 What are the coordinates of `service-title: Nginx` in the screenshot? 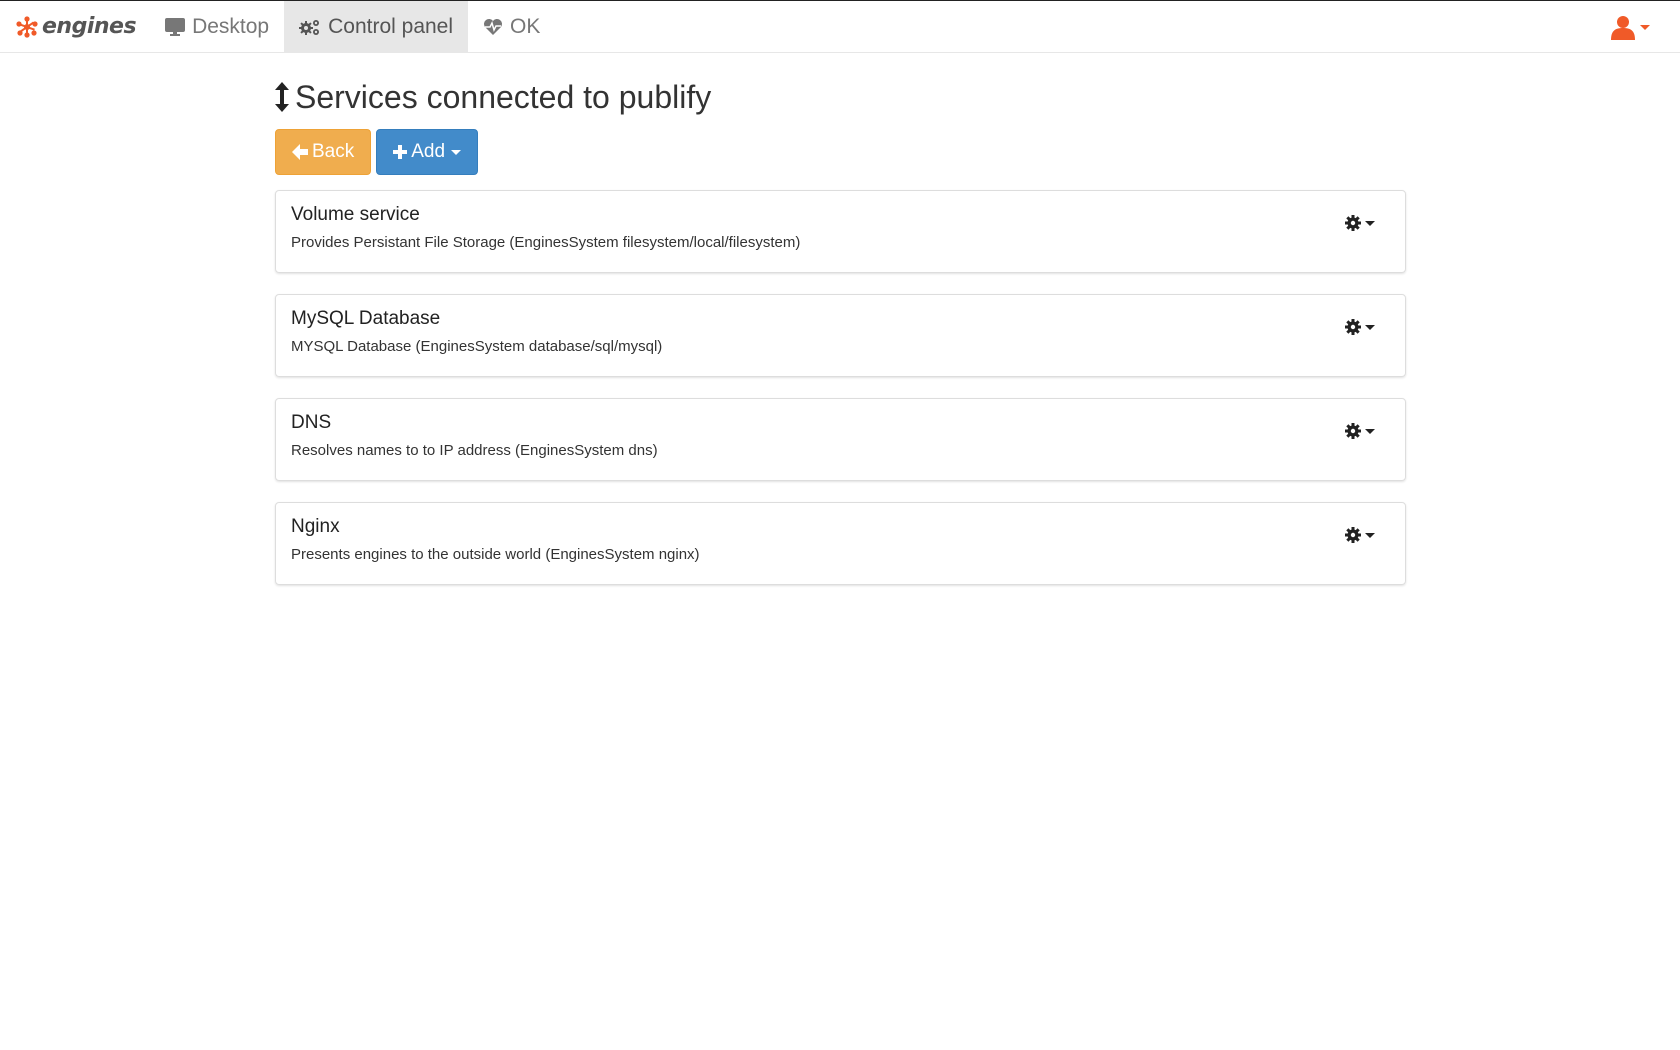 It's located at (315, 526).